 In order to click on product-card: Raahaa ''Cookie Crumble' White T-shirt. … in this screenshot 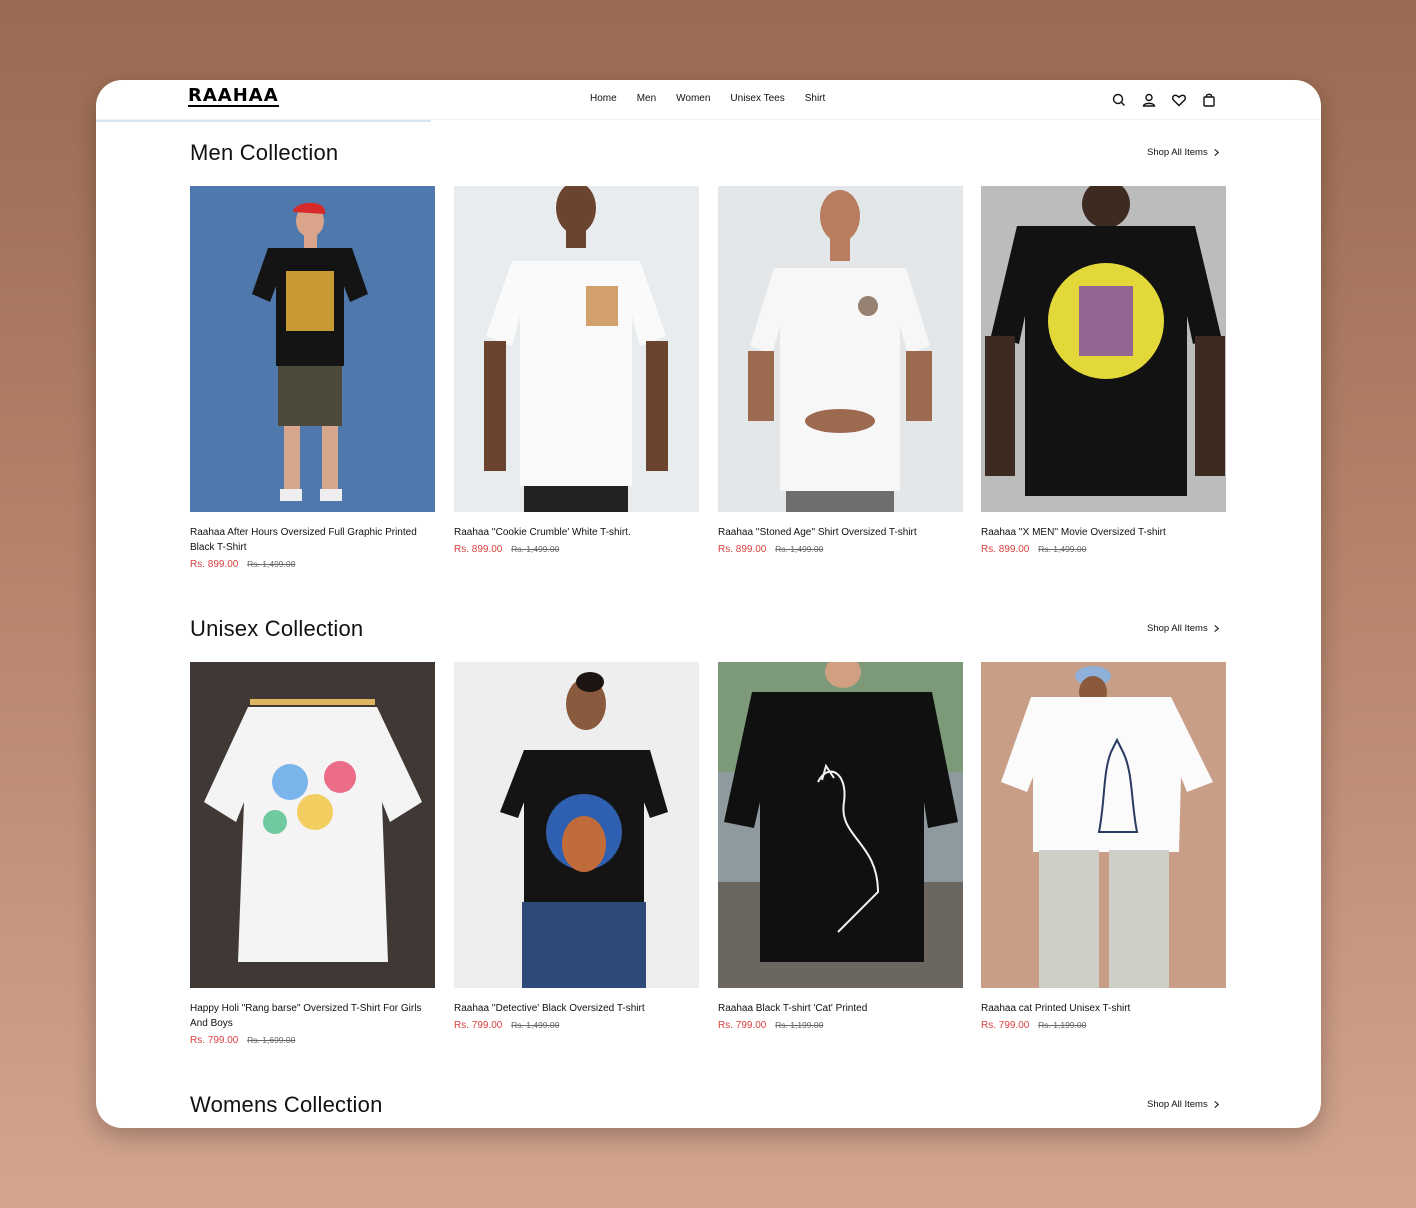, I will do `click(576, 370)`.